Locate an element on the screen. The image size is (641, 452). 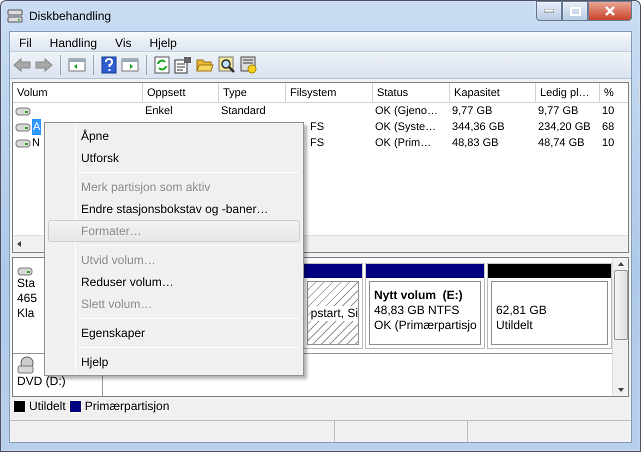
legend-label: Utildelt is located at coordinates (47, 406).